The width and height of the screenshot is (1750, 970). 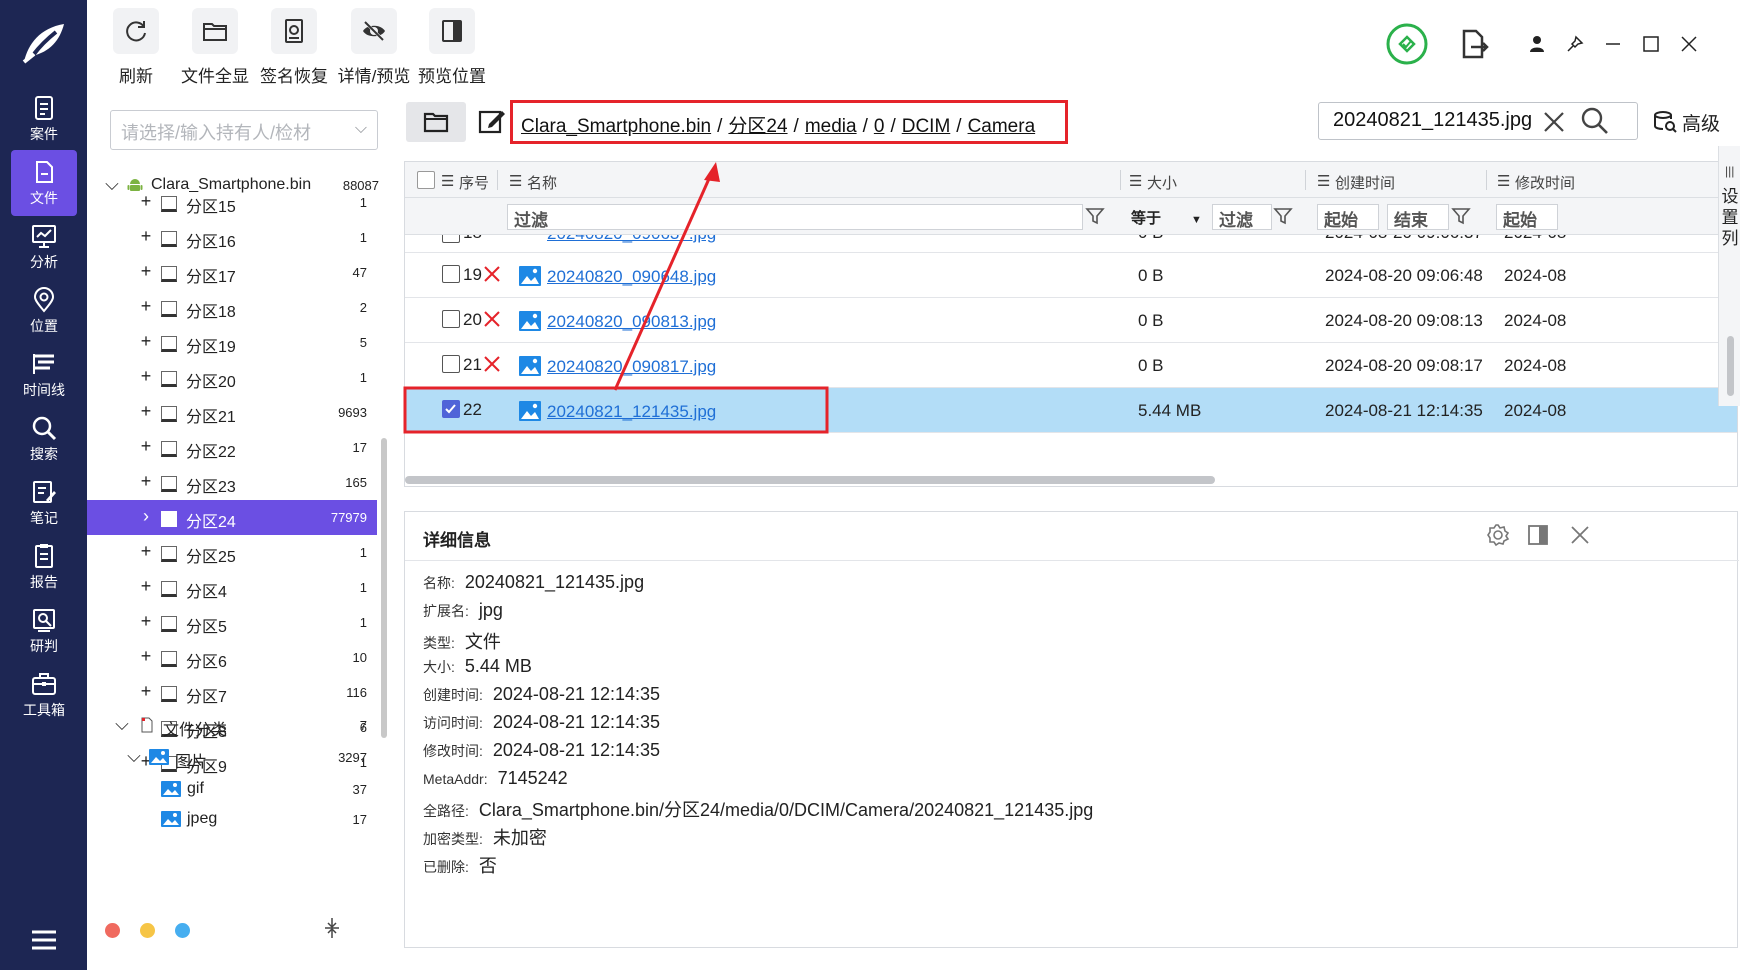 I want to click on breadcrumb-item: 分区24, so click(x=757, y=126).